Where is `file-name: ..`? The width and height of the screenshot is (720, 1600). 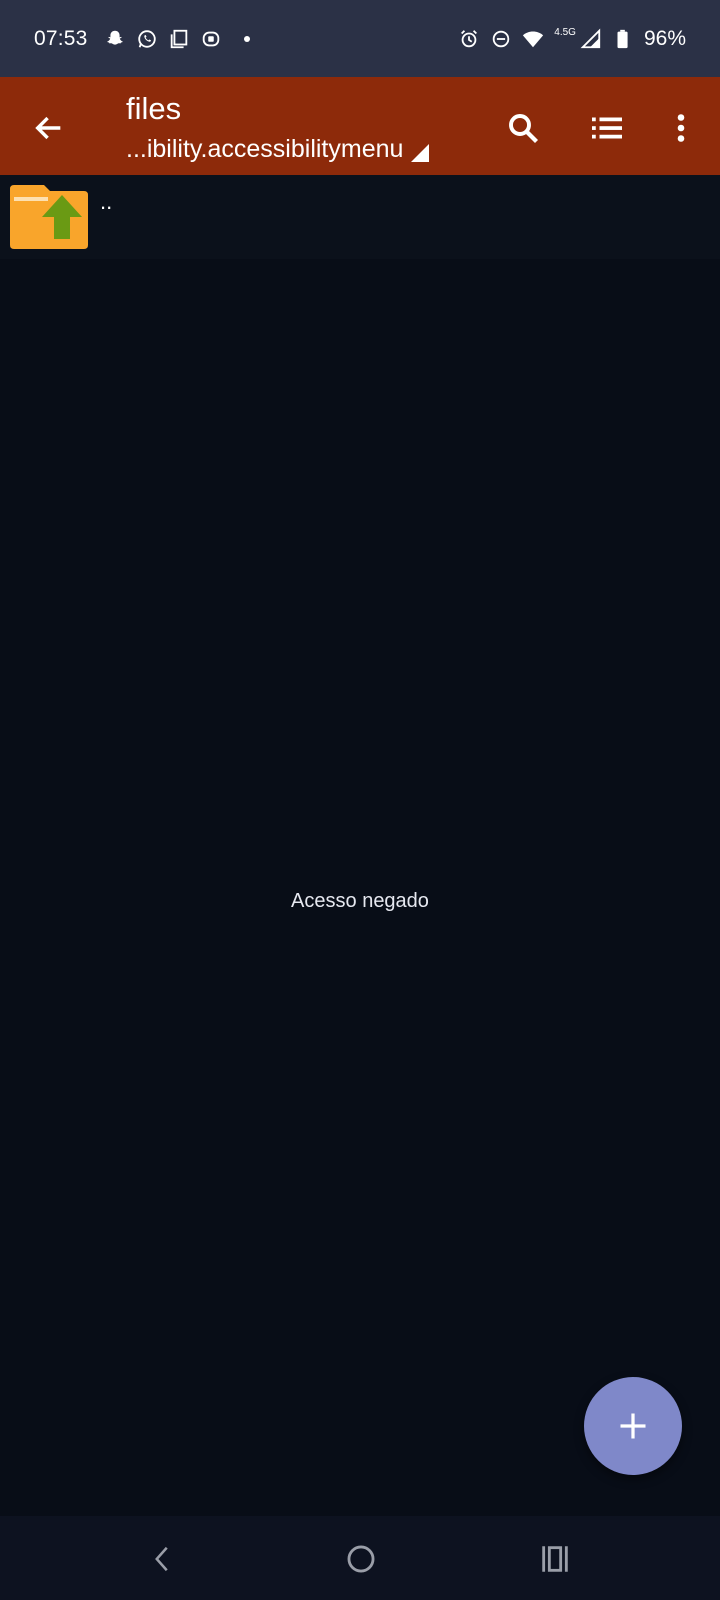 file-name: .. is located at coordinates (106, 201).